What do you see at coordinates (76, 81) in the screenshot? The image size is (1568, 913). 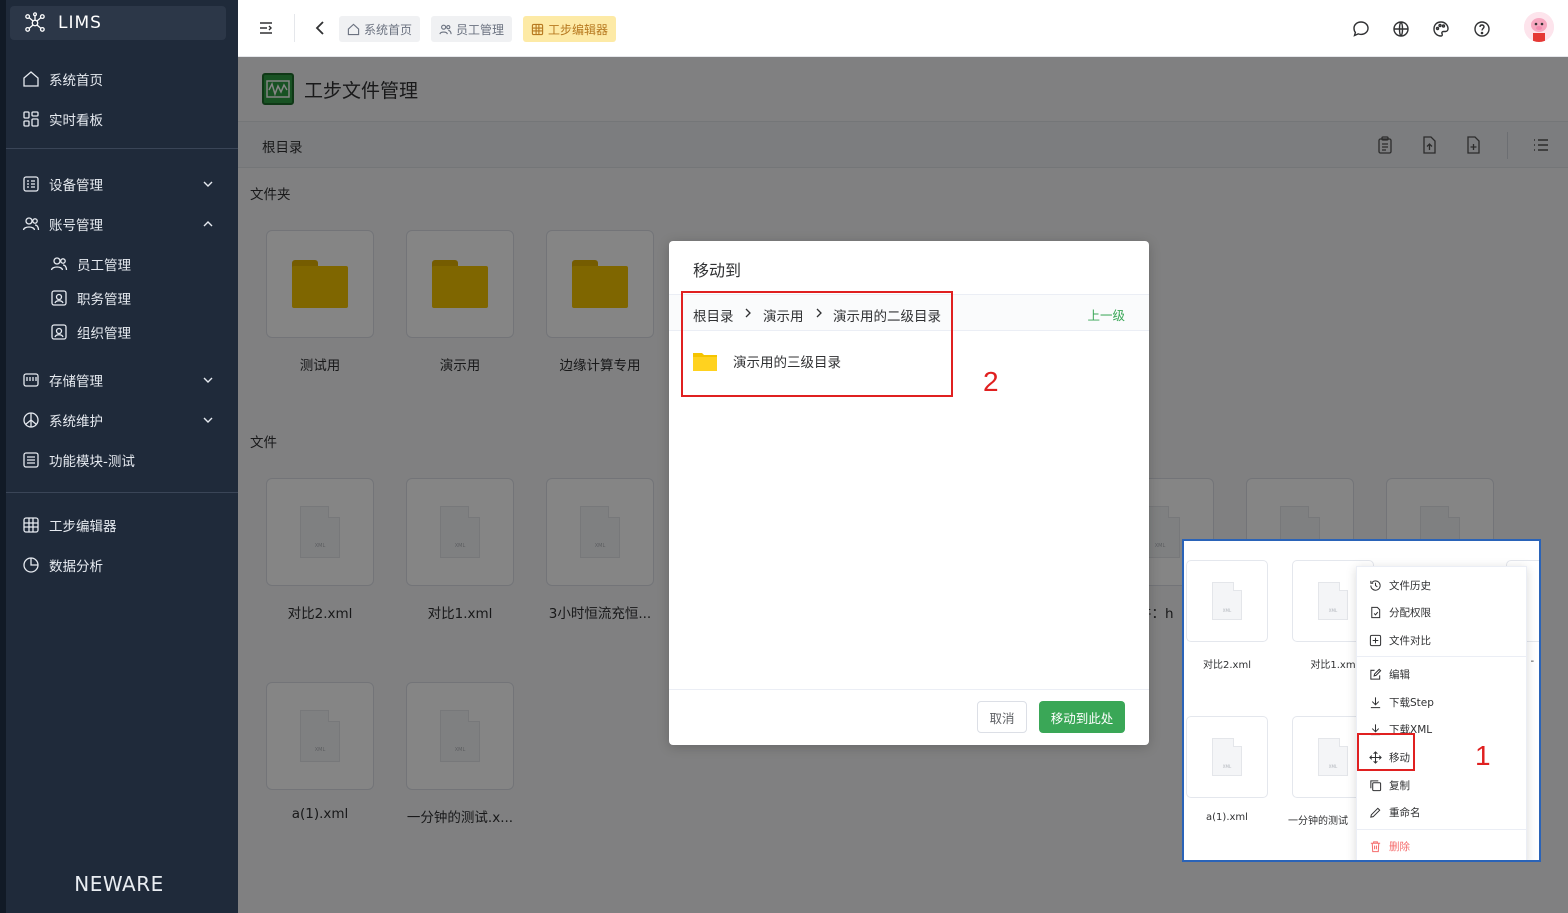 I see `sidebar-item-label: 系统首页` at bounding box center [76, 81].